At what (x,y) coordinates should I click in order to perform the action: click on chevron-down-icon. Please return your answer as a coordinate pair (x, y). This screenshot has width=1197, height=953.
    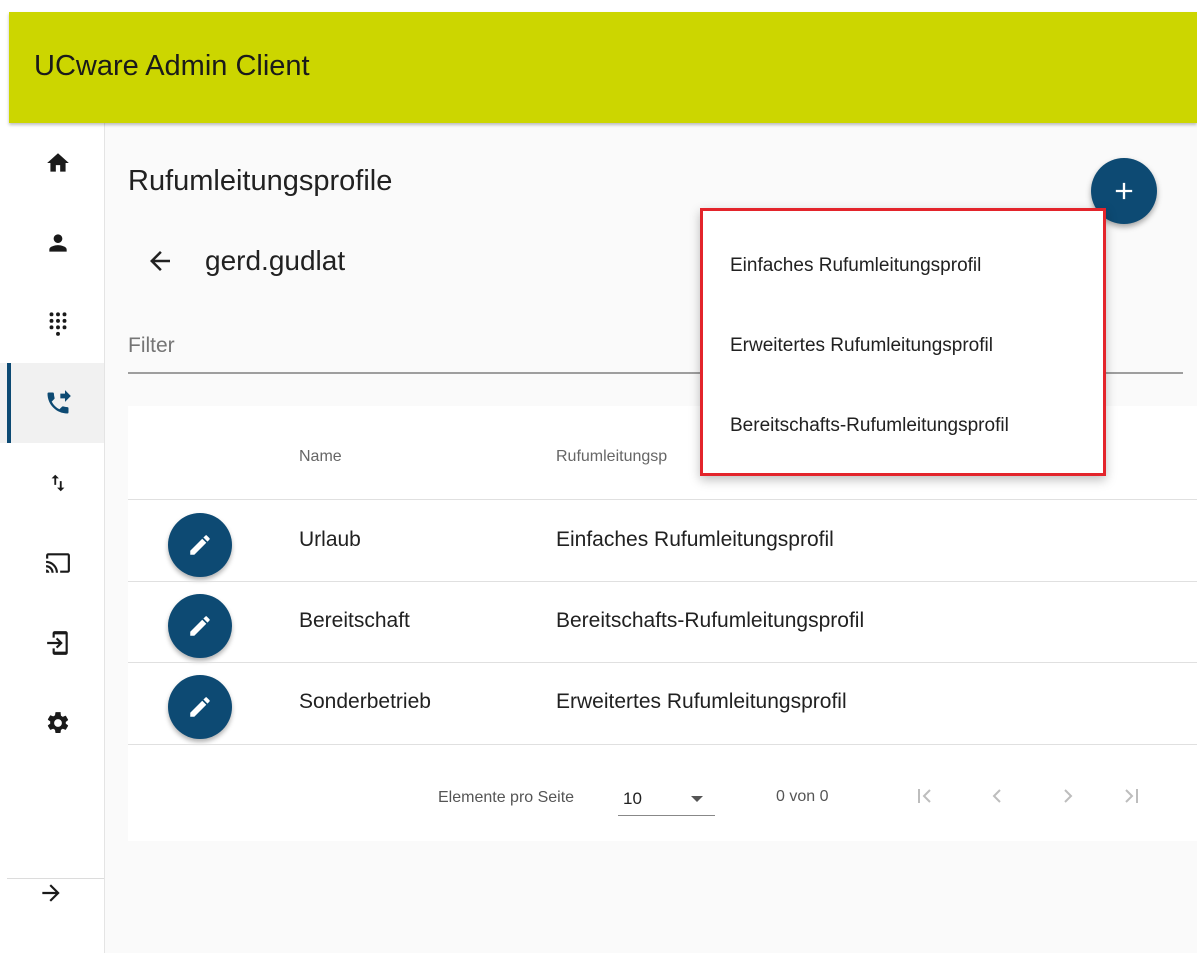
    Looking at the image, I should click on (697, 799).